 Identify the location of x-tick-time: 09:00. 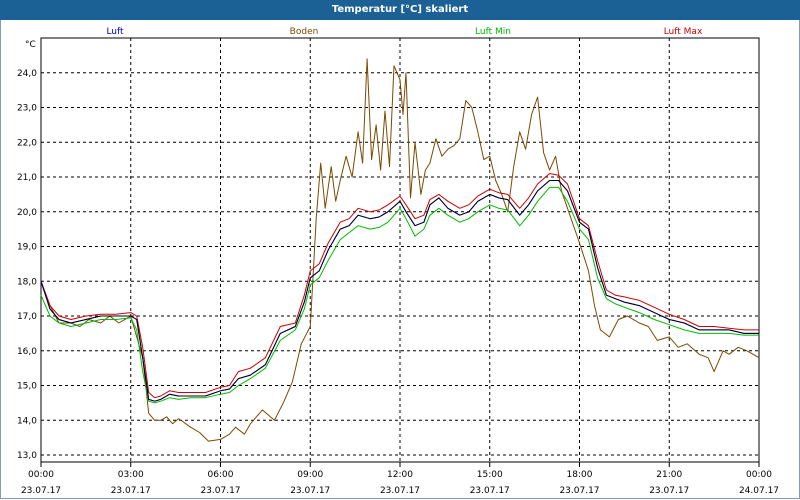
(310, 475).